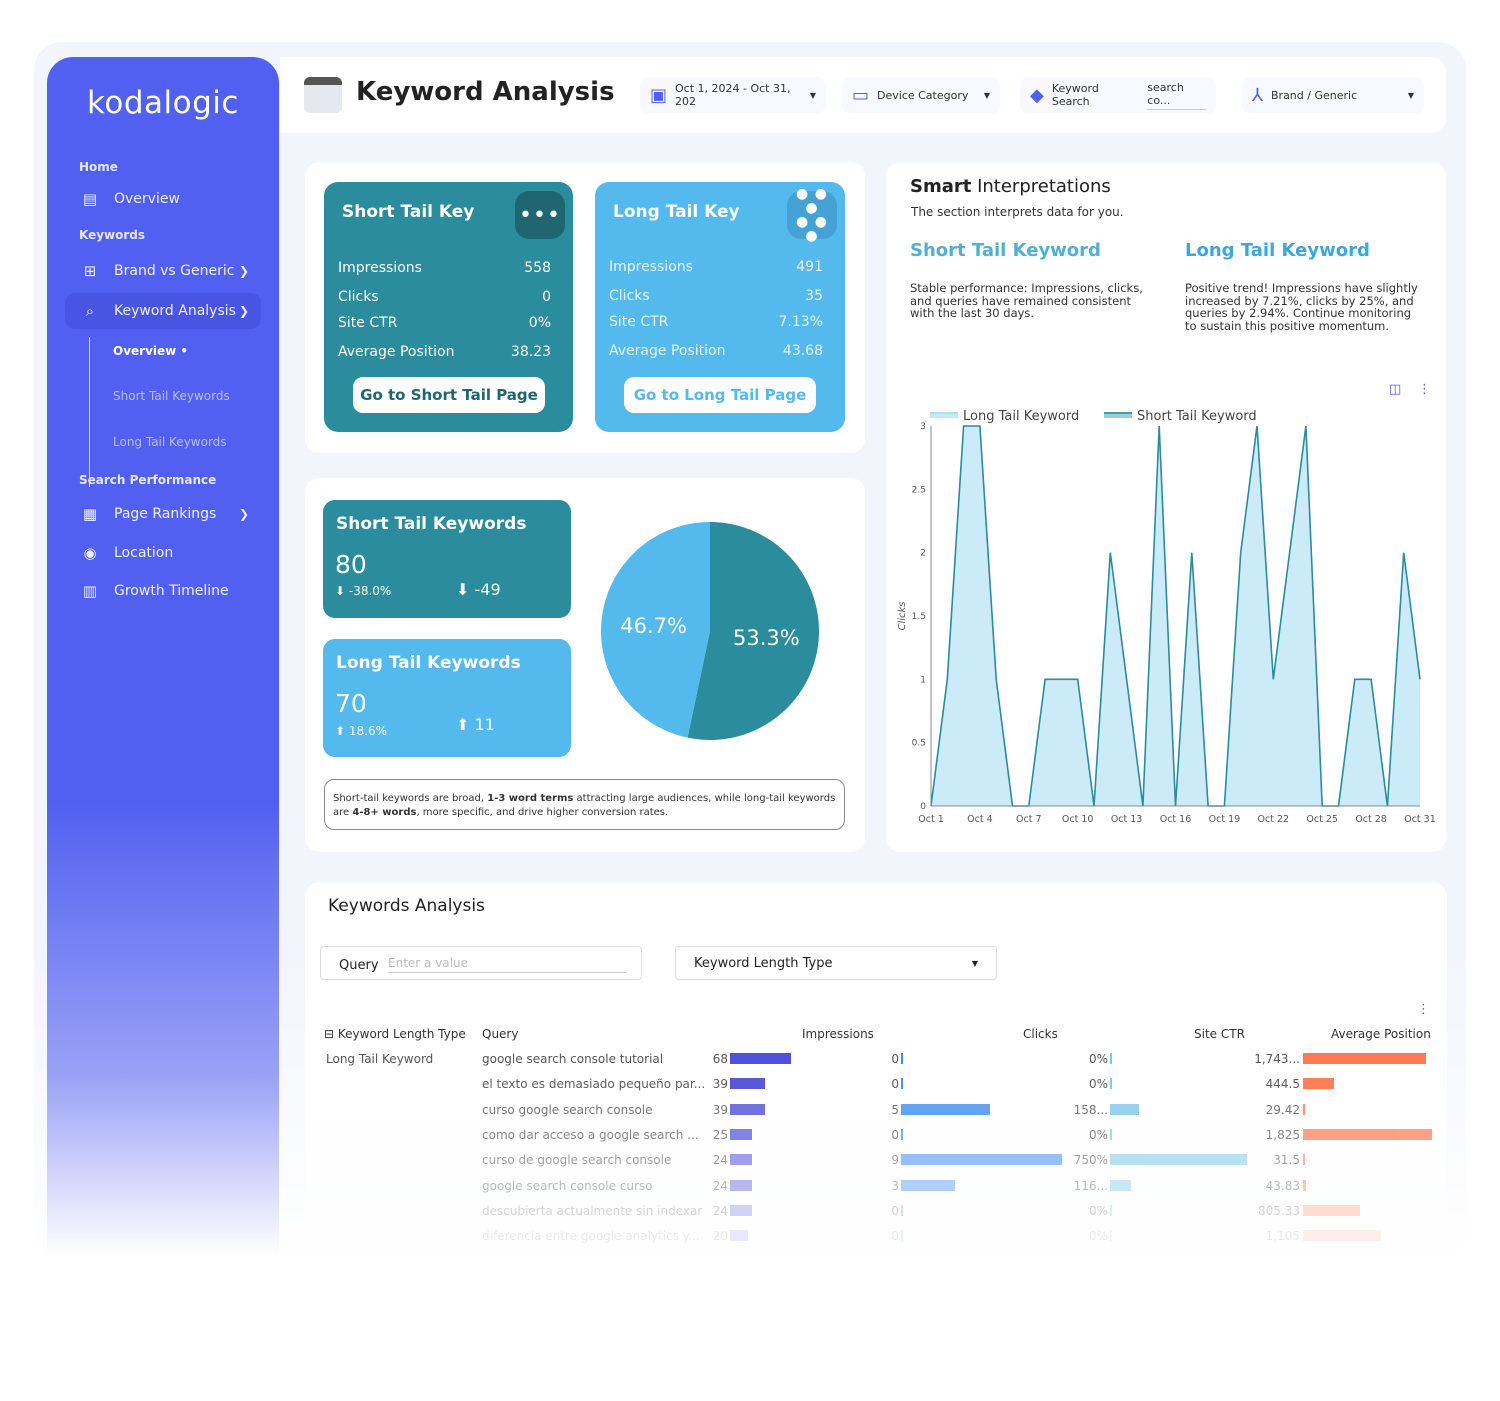 Image resolution: width=1500 pixels, height=1401 pixels. Describe the element at coordinates (540, 215) in the screenshot. I see `more-dots-icon: •••` at that location.